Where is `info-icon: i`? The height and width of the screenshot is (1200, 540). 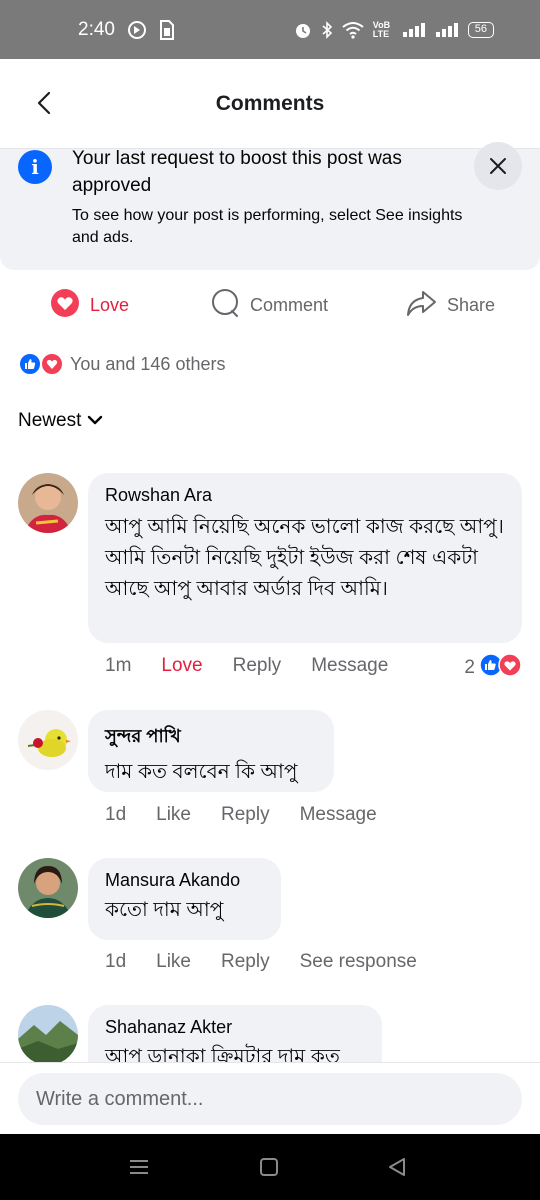 info-icon: i is located at coordinates (35, 167).